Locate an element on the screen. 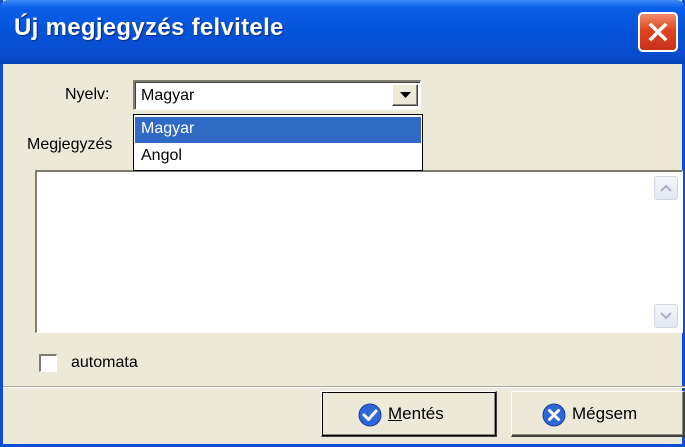 This screenshot has height=447, width=685. note-label: Megjegyzés is located at coordinates (70, 144).